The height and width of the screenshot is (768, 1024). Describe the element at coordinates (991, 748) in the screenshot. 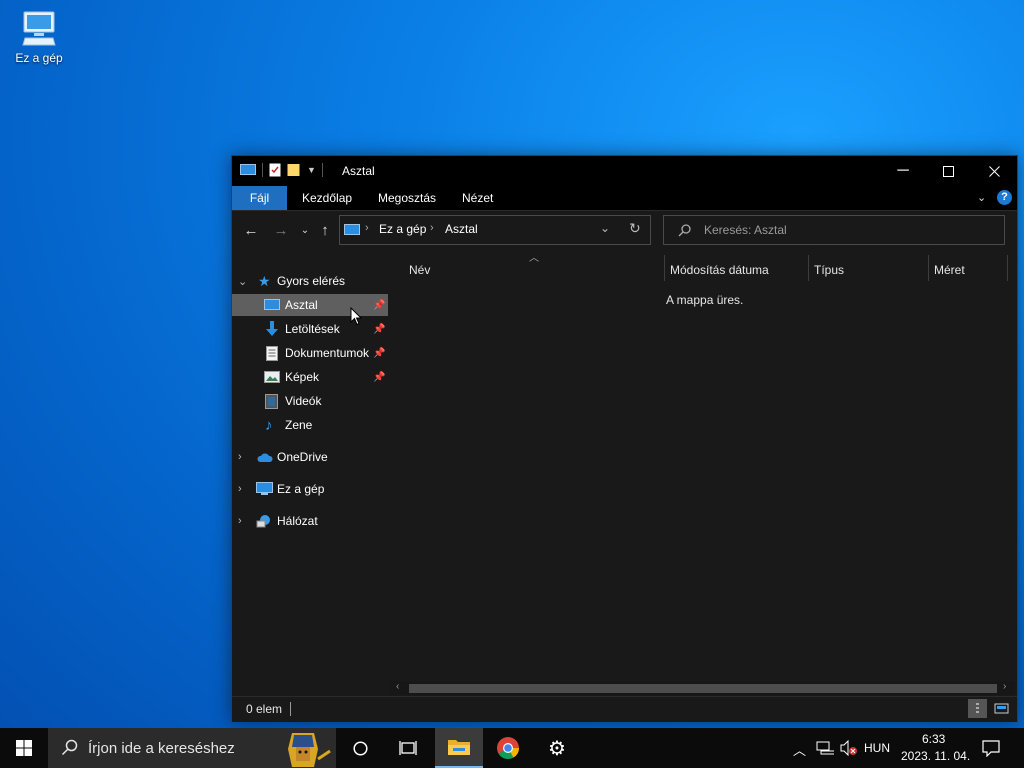

I see `notification-center-icon` at that location.